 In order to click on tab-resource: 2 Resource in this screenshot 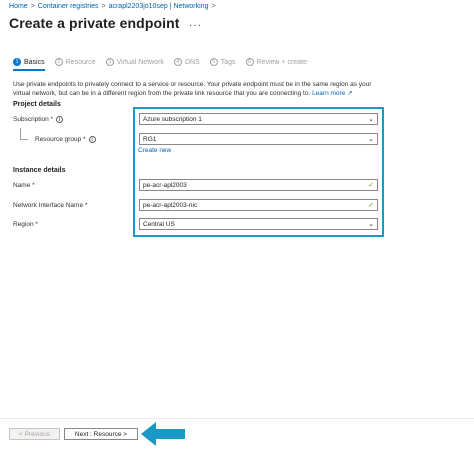, I will do `click(75, 62)`.